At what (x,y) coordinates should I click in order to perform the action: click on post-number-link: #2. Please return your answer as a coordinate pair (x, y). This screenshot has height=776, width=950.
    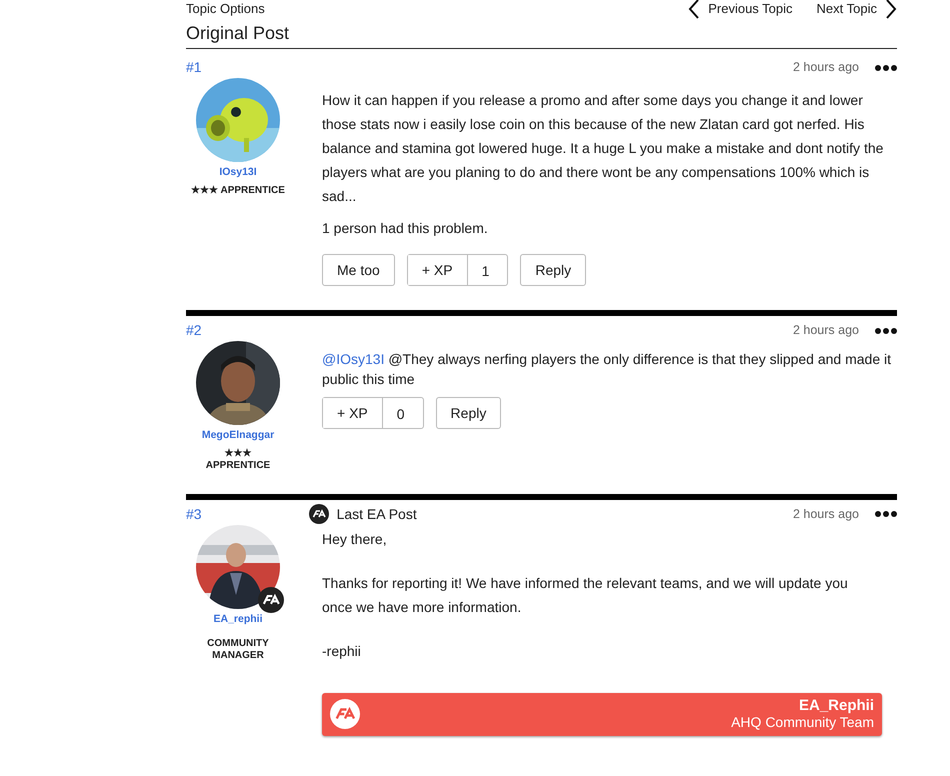
    Looking at the image, I should click on (194, 330).